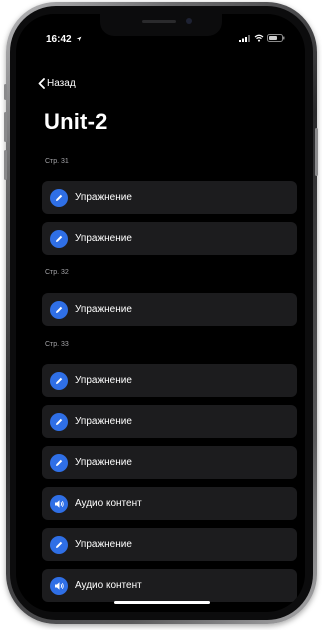  I want to click on power-button, so click(316, 152).